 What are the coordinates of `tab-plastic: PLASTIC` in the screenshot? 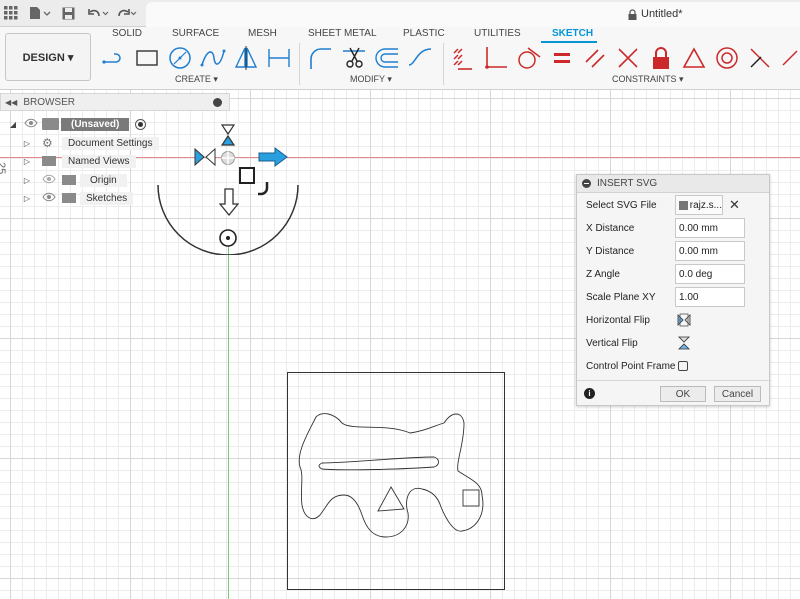 It's located at (424, 33).